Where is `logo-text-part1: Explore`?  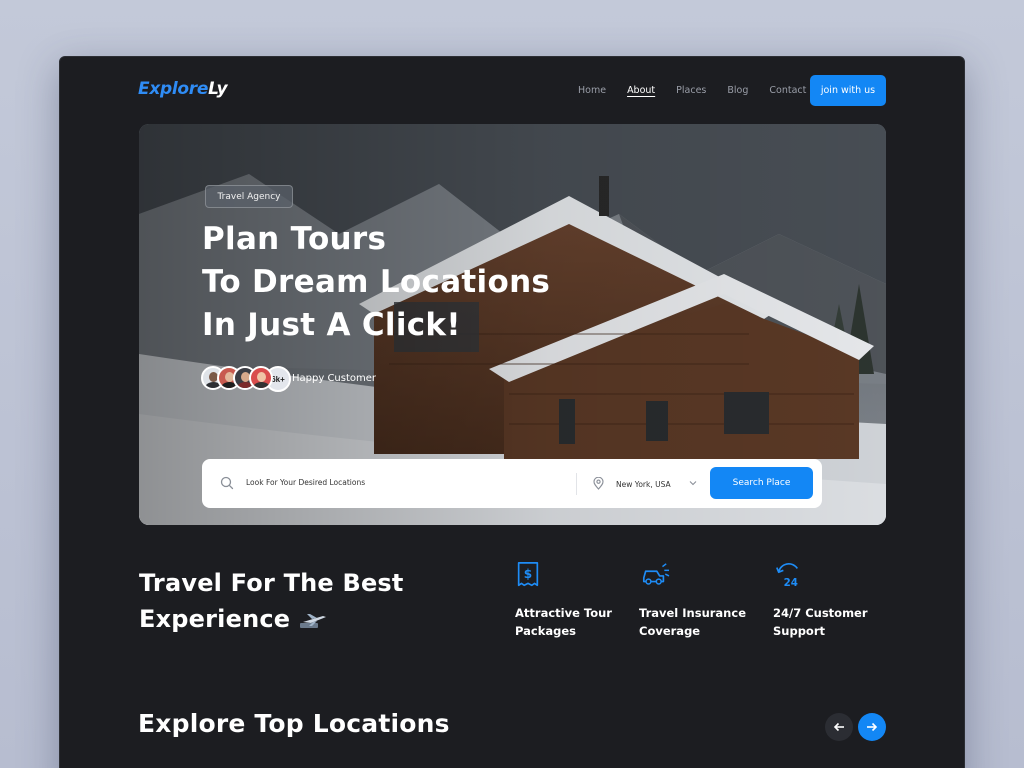
logo-text-part1: Explore is located at coordinates (173, 89).